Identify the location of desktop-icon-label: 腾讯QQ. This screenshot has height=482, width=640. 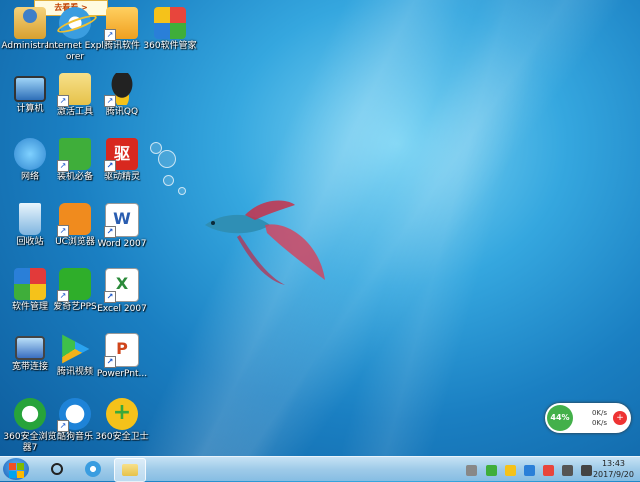
(122, 112).